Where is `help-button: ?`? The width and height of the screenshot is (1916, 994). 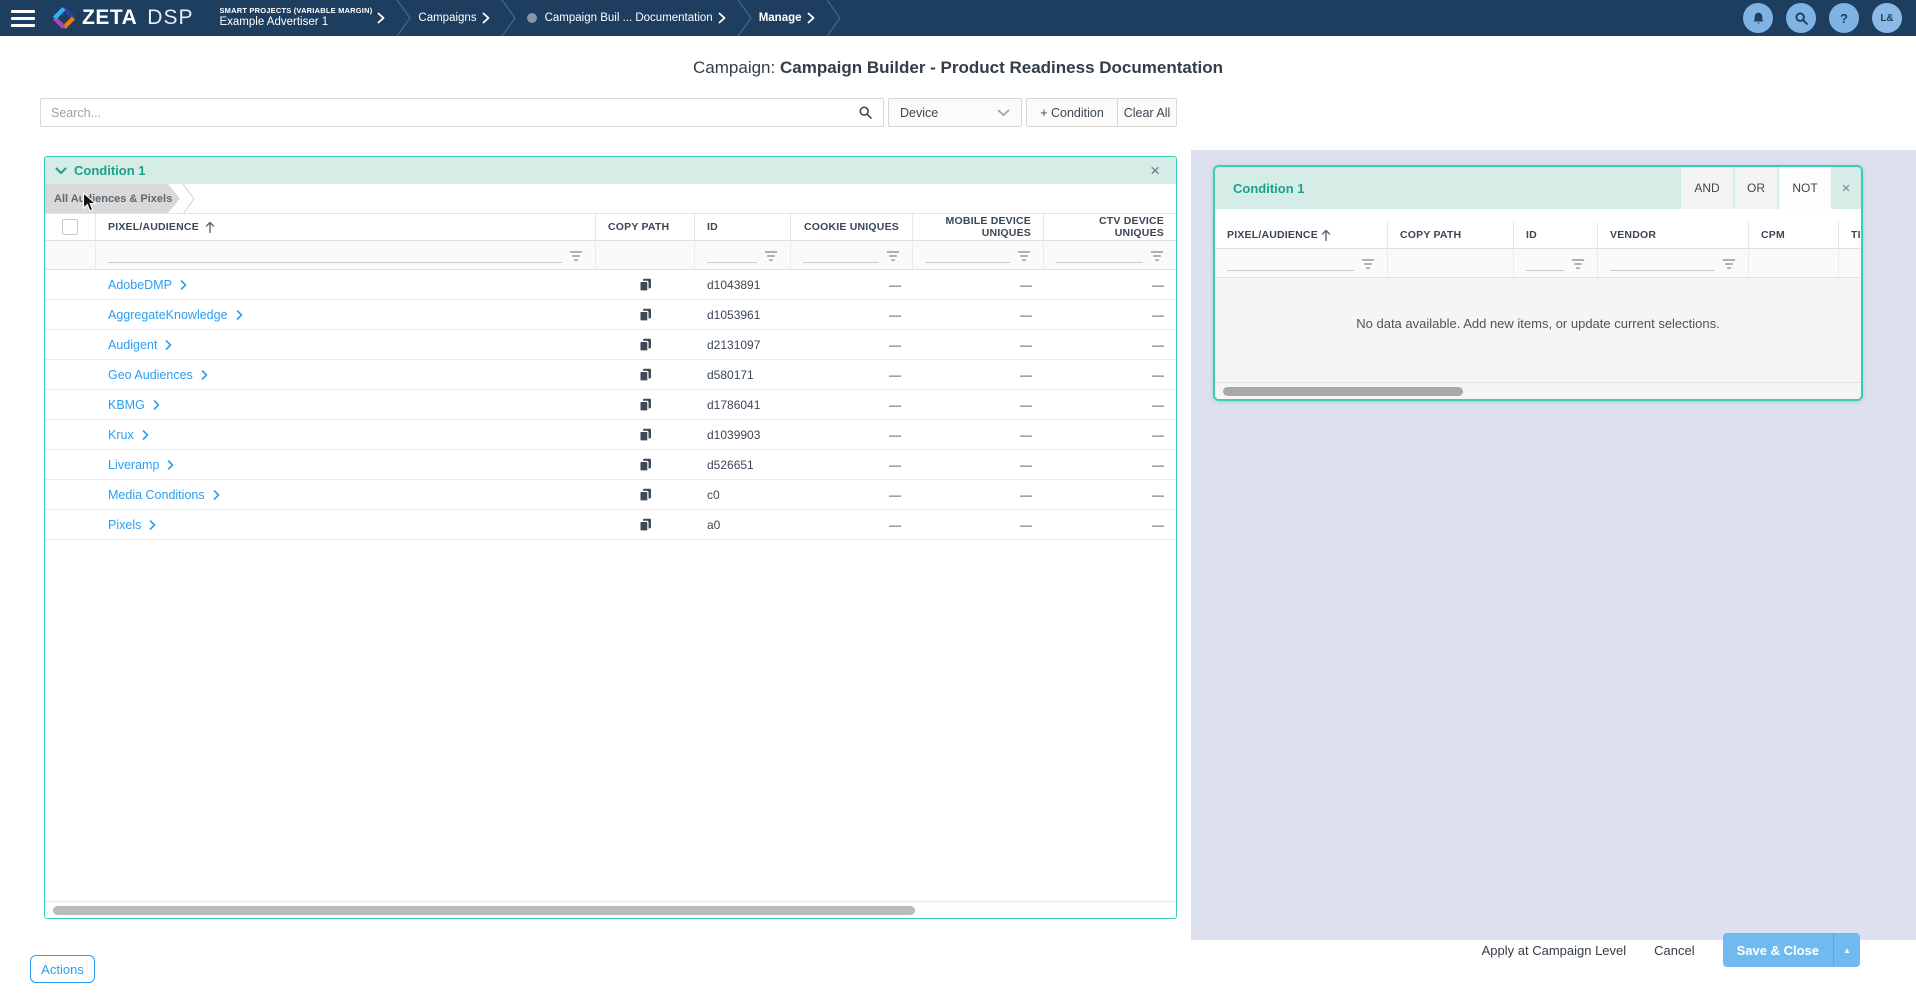 help-button: ? is located at coordinates (1844, 18).